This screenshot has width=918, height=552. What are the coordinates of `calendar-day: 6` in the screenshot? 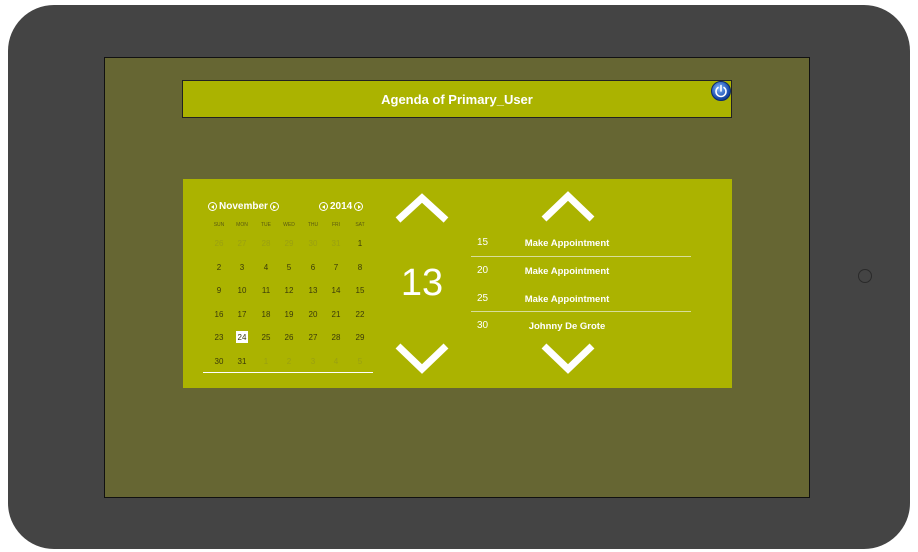 It's located at (313, 267).